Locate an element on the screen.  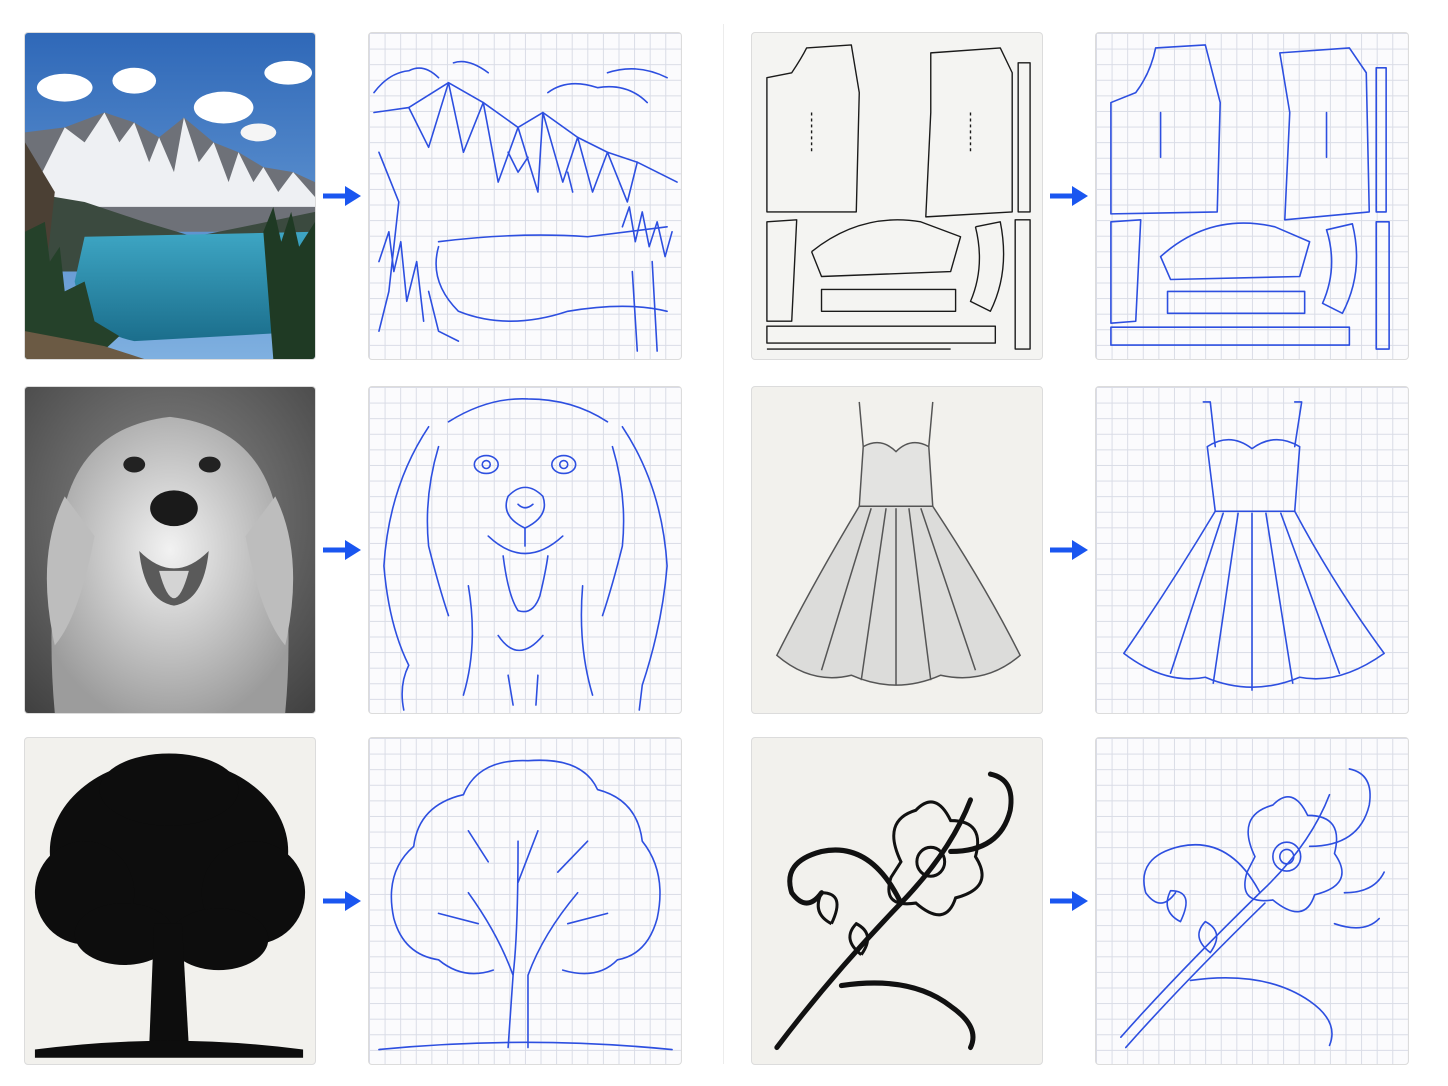
pair-floral-ornament is located at coordinates (1080, 902).